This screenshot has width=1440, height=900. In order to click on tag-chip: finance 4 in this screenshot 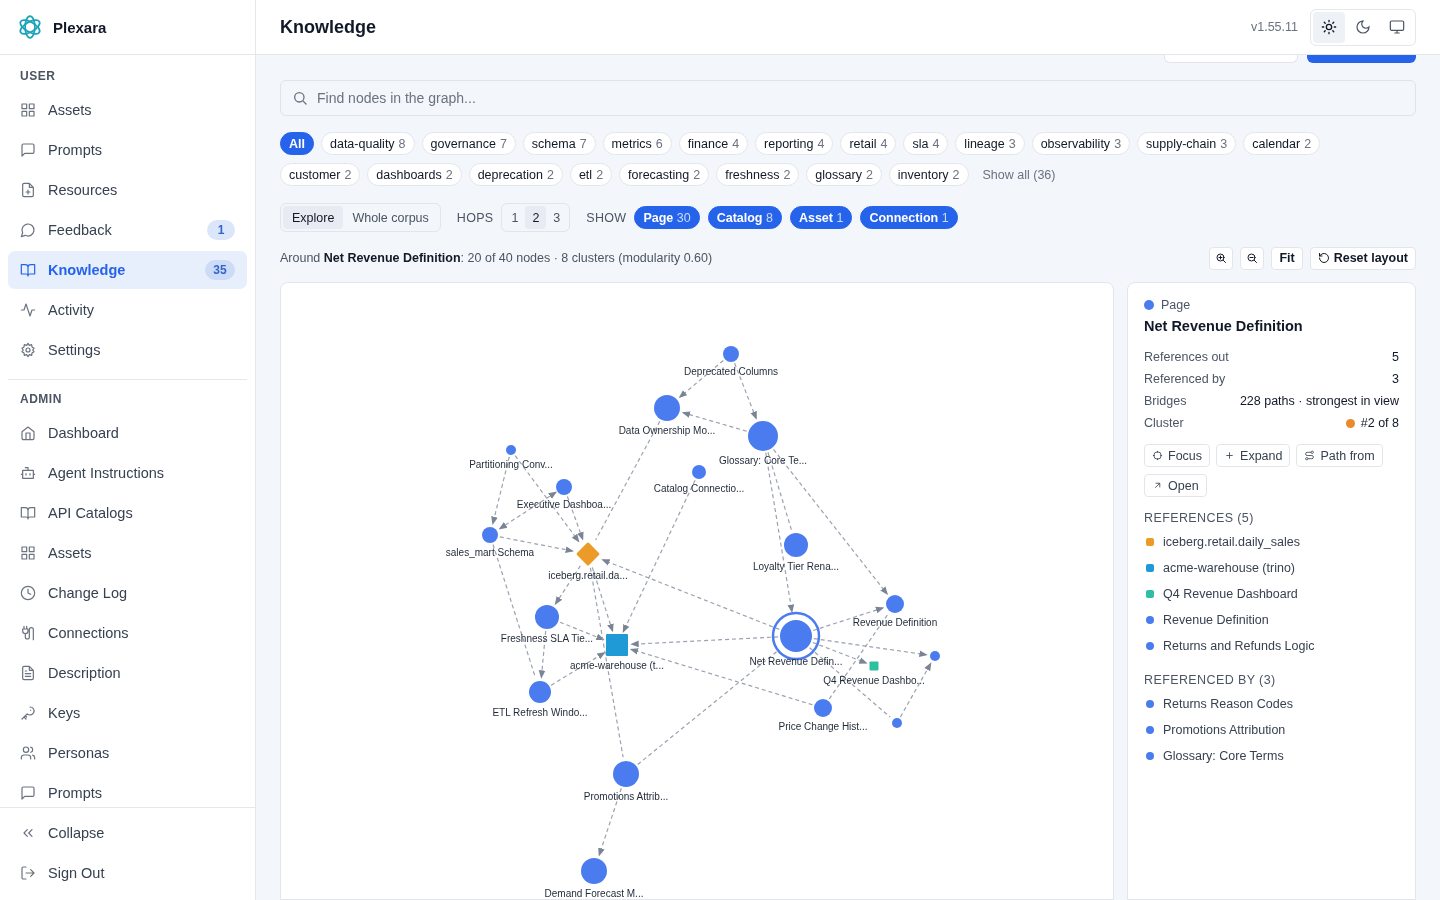, I will do `click(713, 143)`.